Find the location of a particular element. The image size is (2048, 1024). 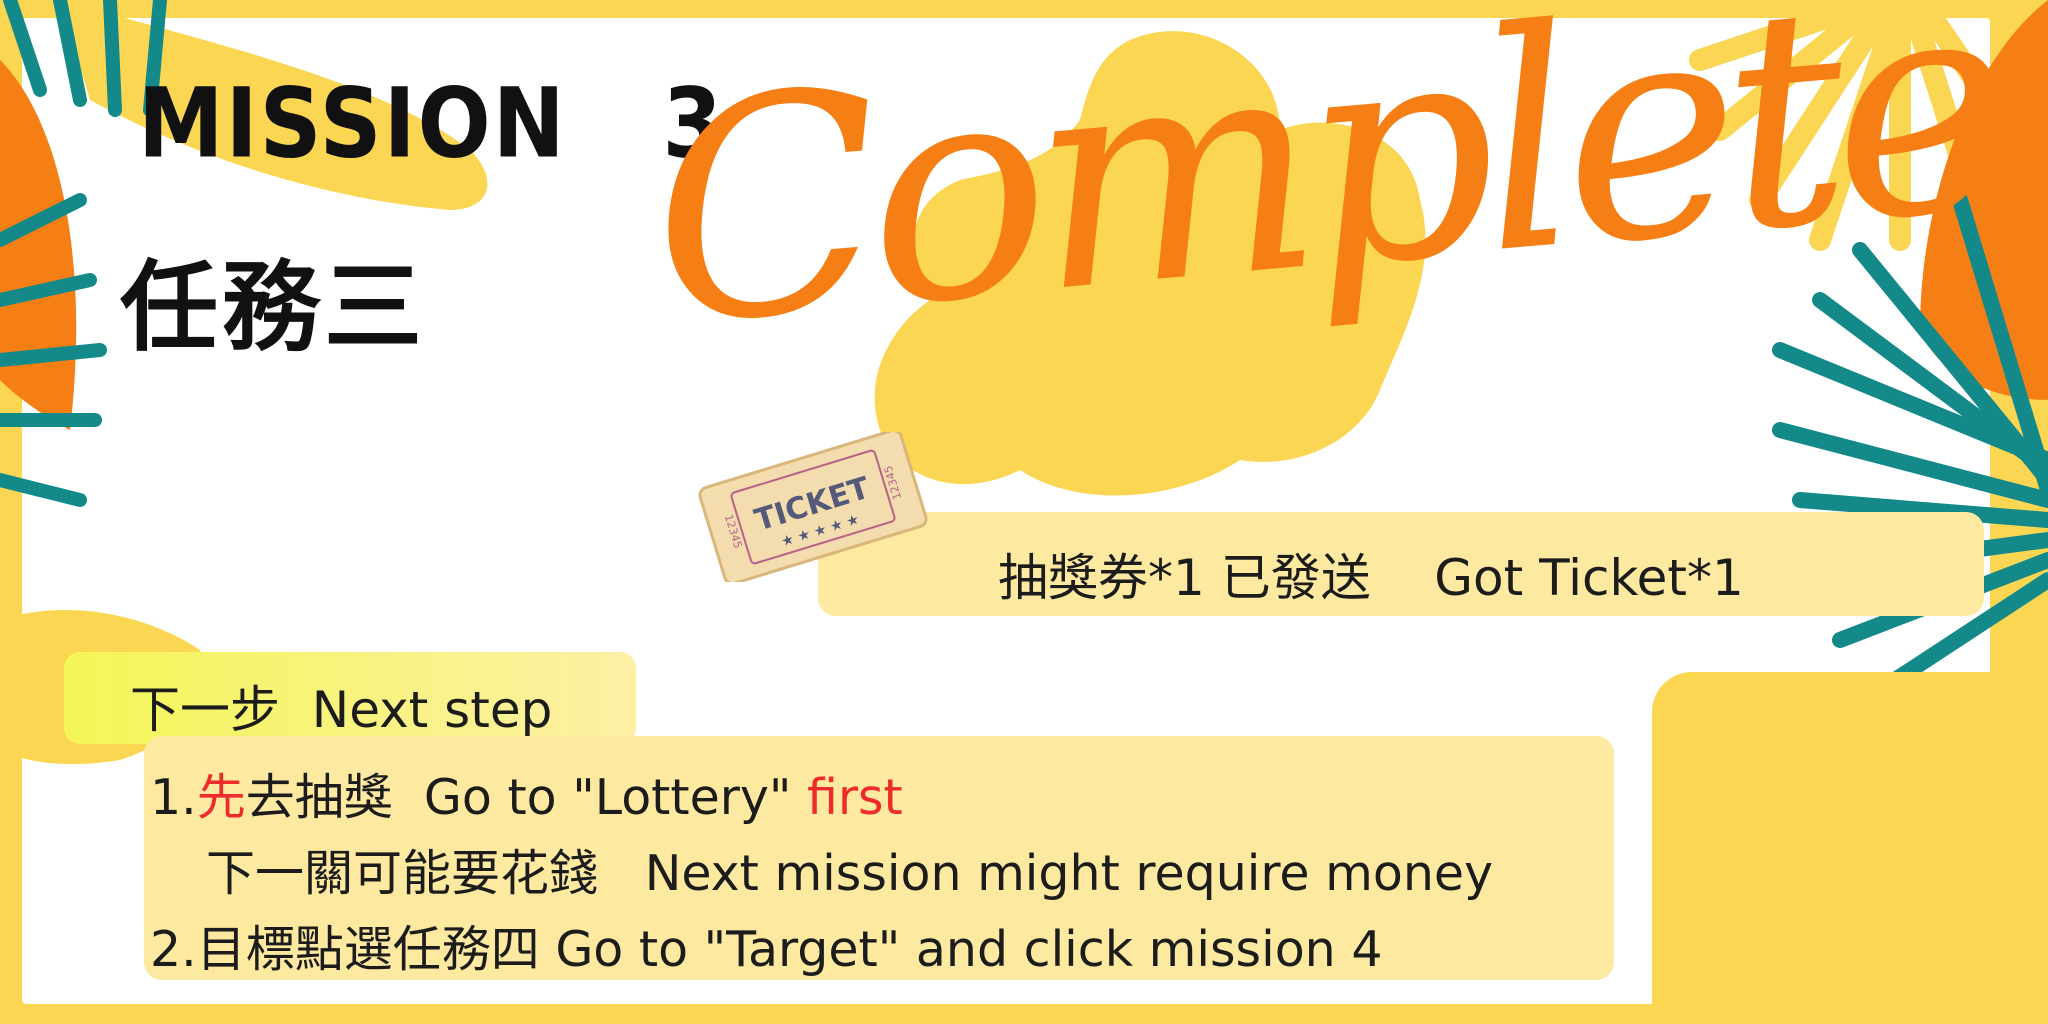

step-1-text: 去抽獎 Go to "Lottery" is located at coordinates (526, 797).